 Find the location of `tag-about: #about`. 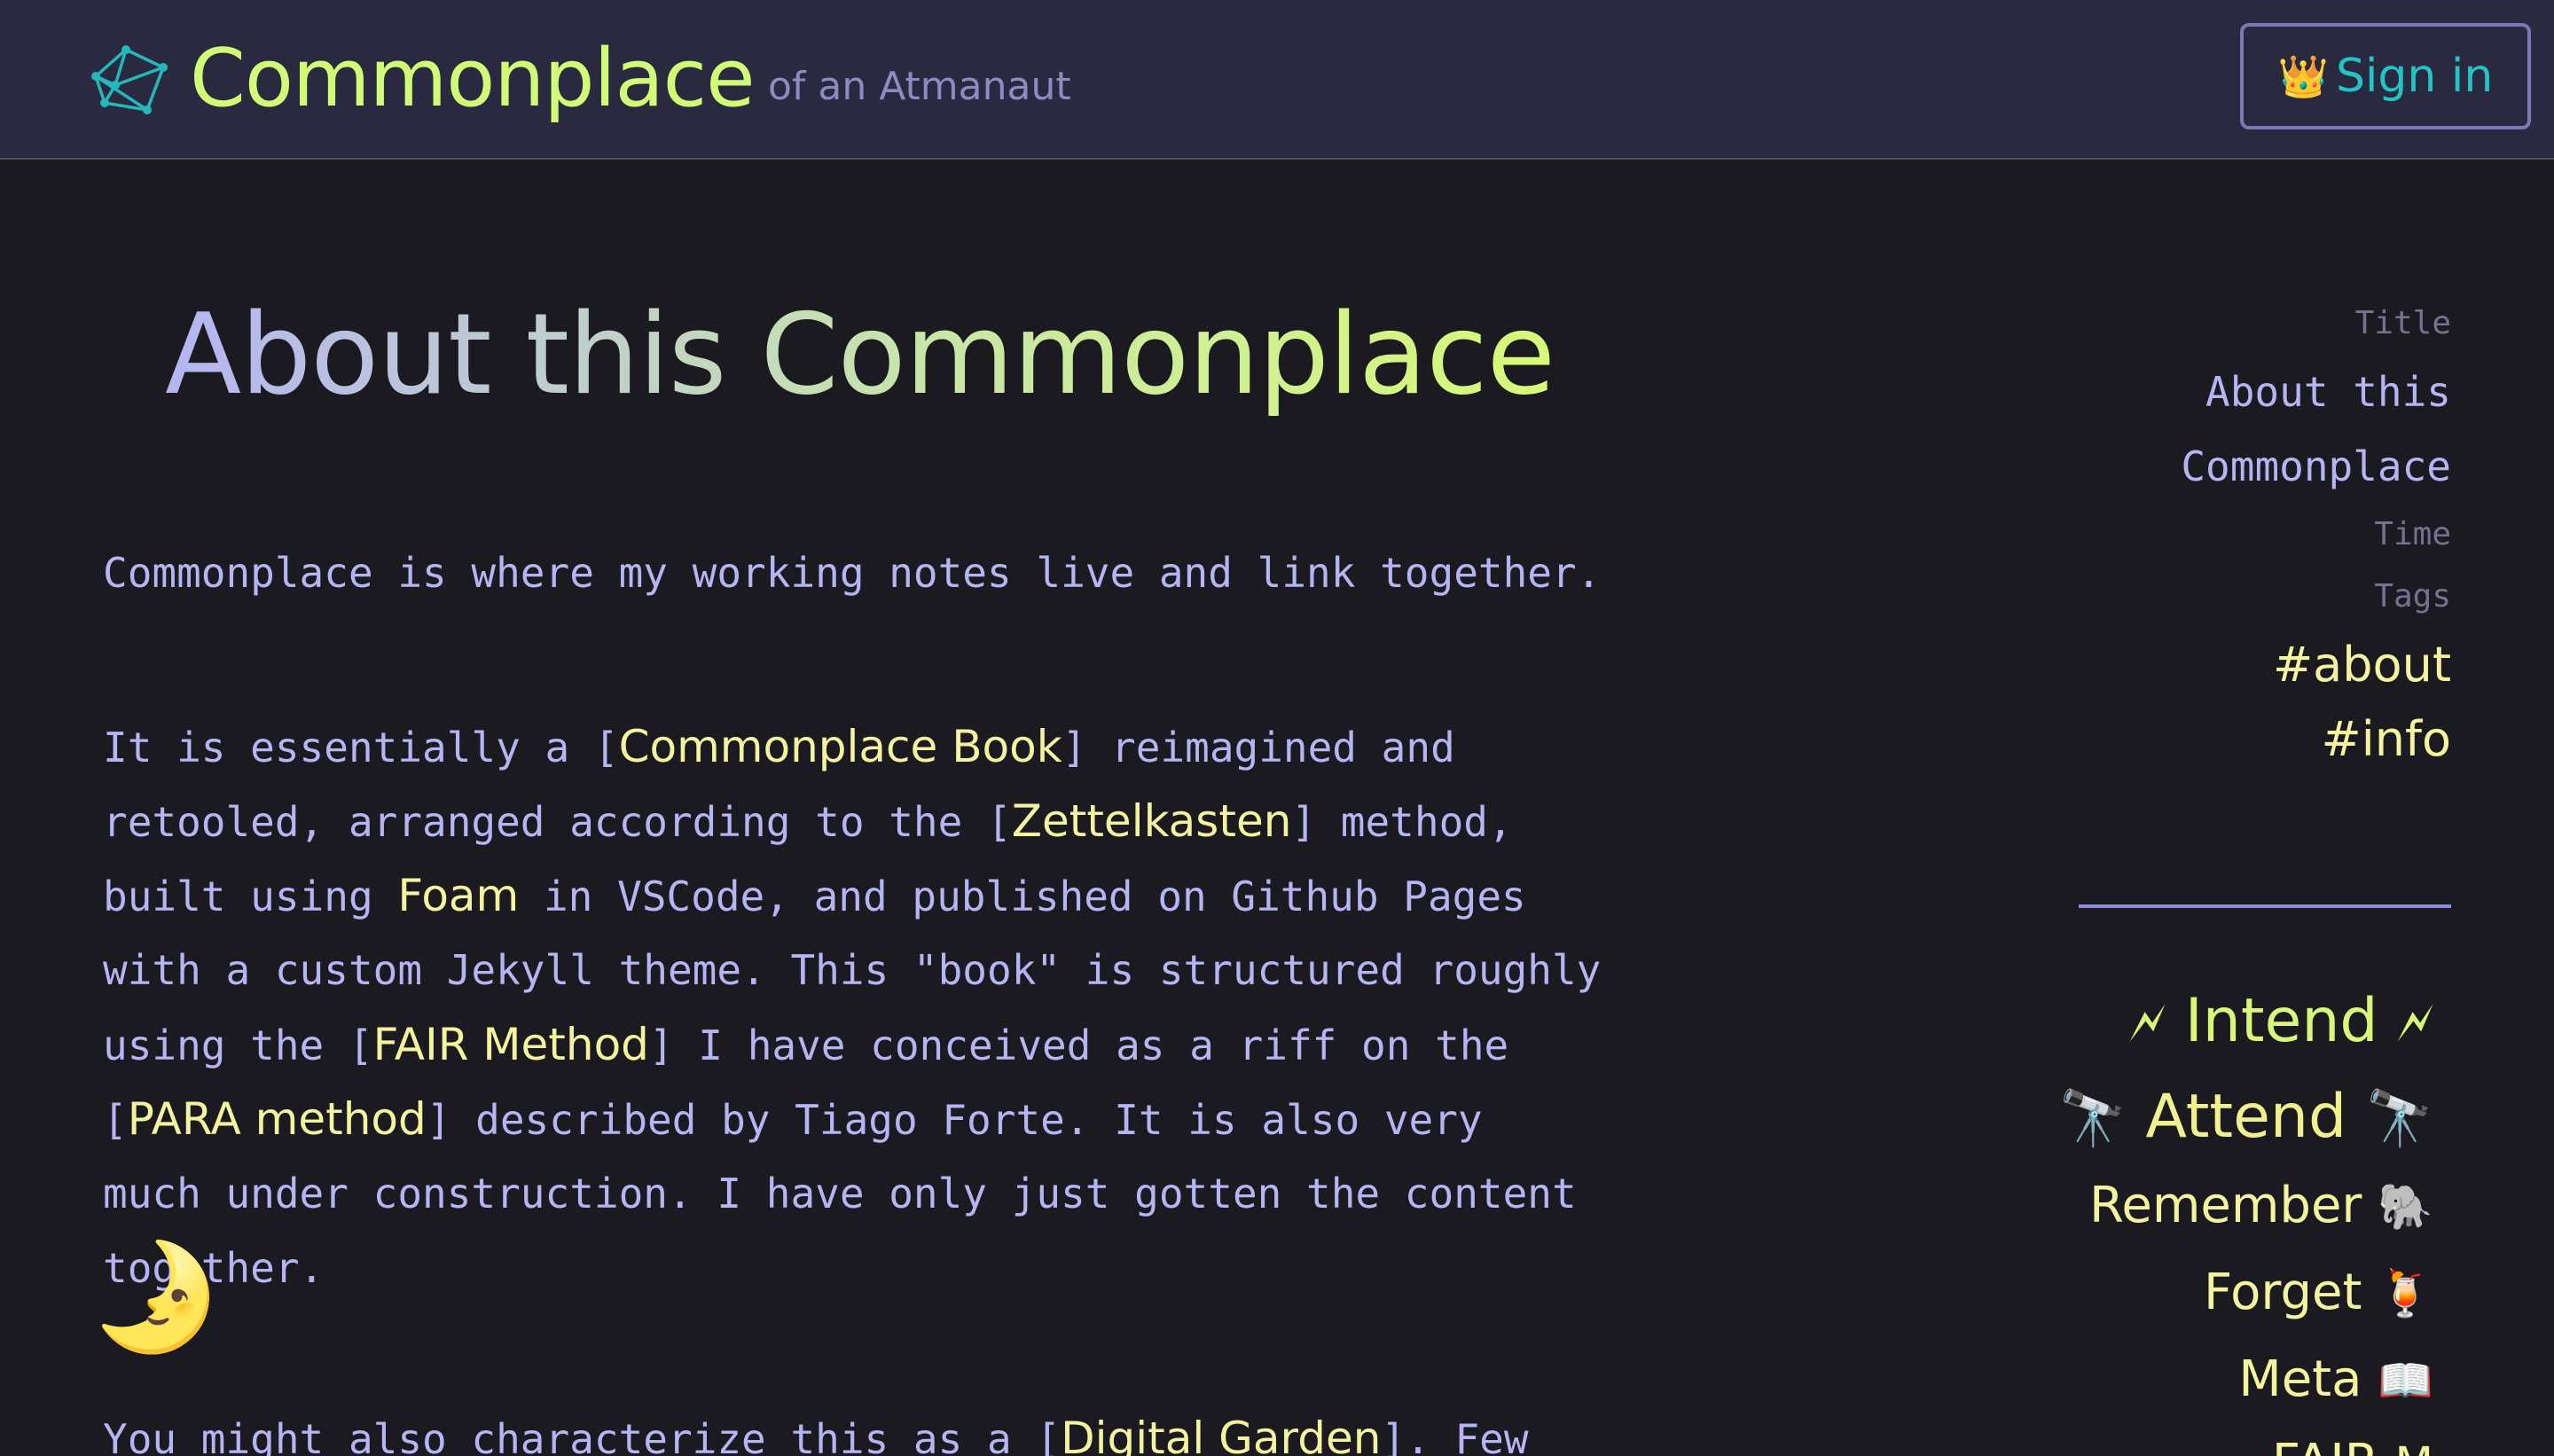

tag-about: #about is located at coordinates (2236, 665).